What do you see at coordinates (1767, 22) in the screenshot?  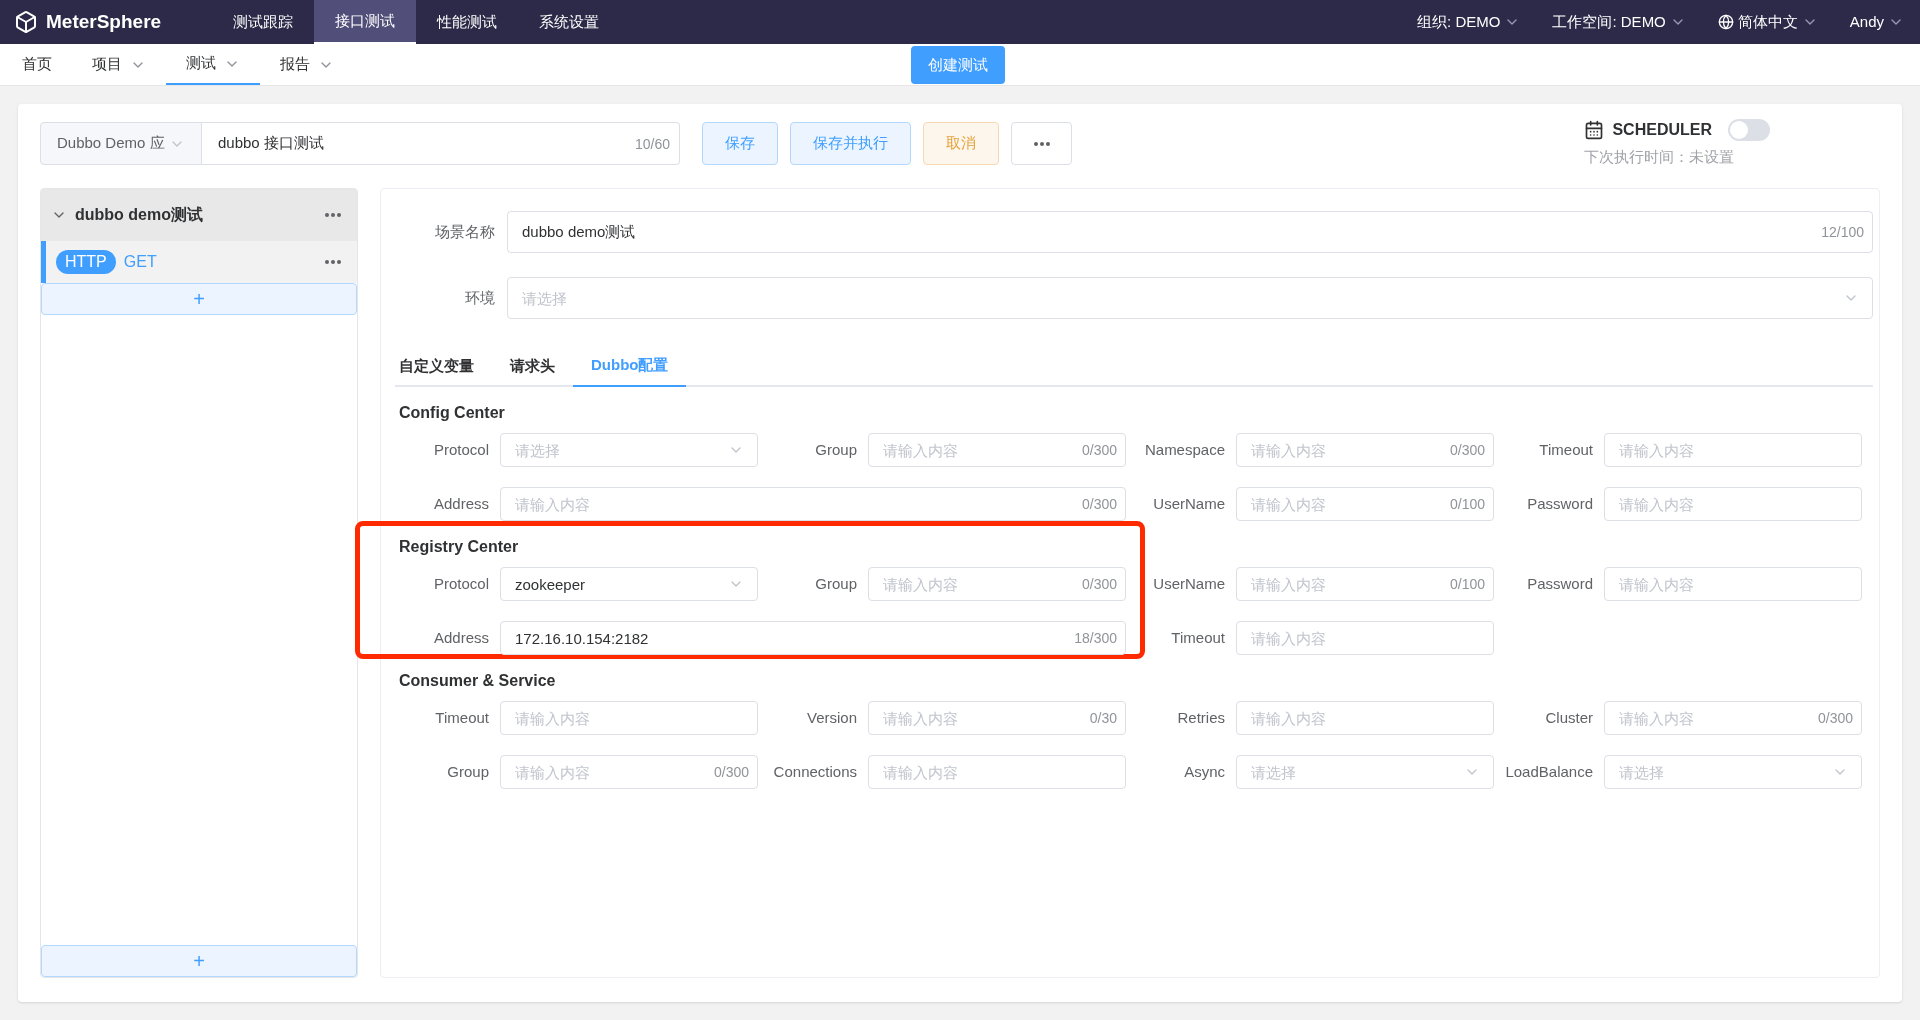 I see `language-menu: 简体中文` at bounding box center [1767, 22].